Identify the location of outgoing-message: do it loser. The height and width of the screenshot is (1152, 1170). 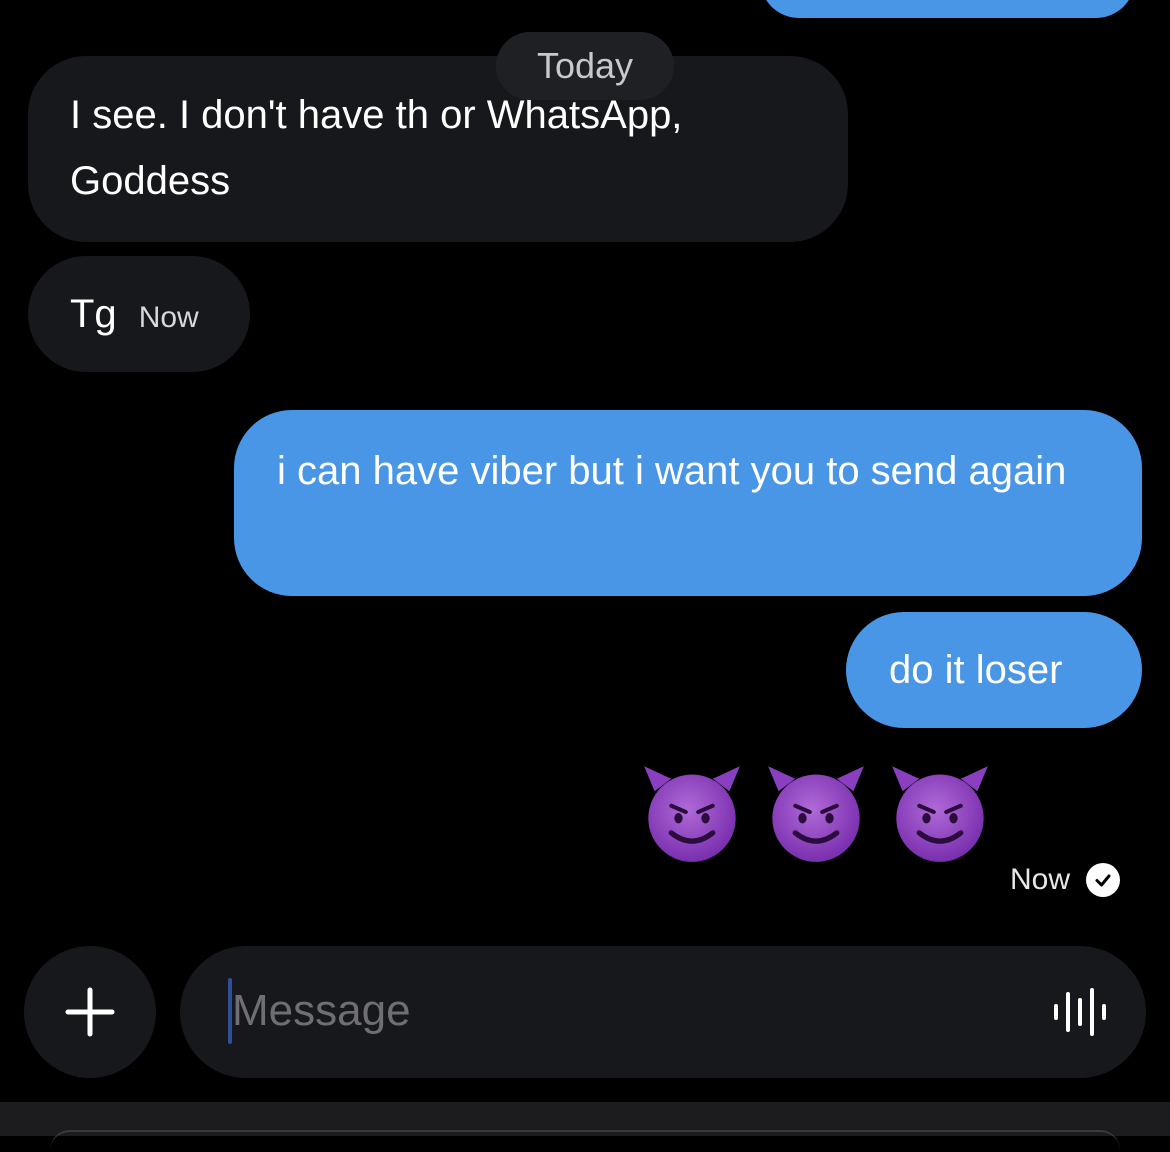
(994, 670).